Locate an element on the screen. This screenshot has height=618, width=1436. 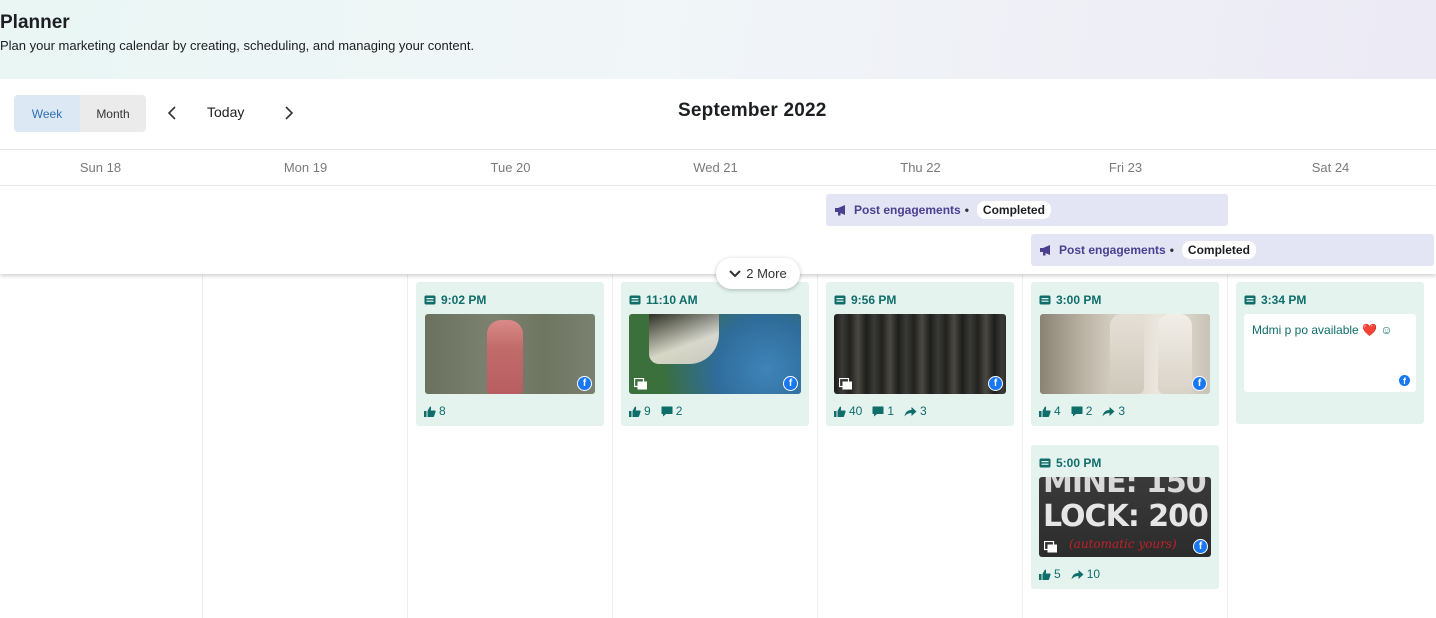
show-more-button: 2 More is located at coordinates (758, 273).